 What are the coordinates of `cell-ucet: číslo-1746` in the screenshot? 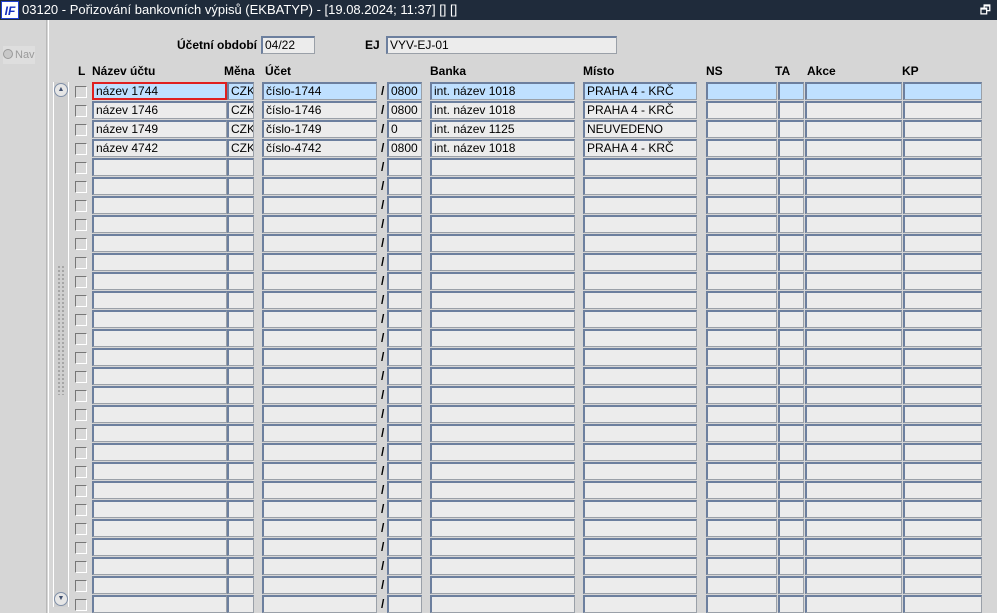 It's located at (319, 110).